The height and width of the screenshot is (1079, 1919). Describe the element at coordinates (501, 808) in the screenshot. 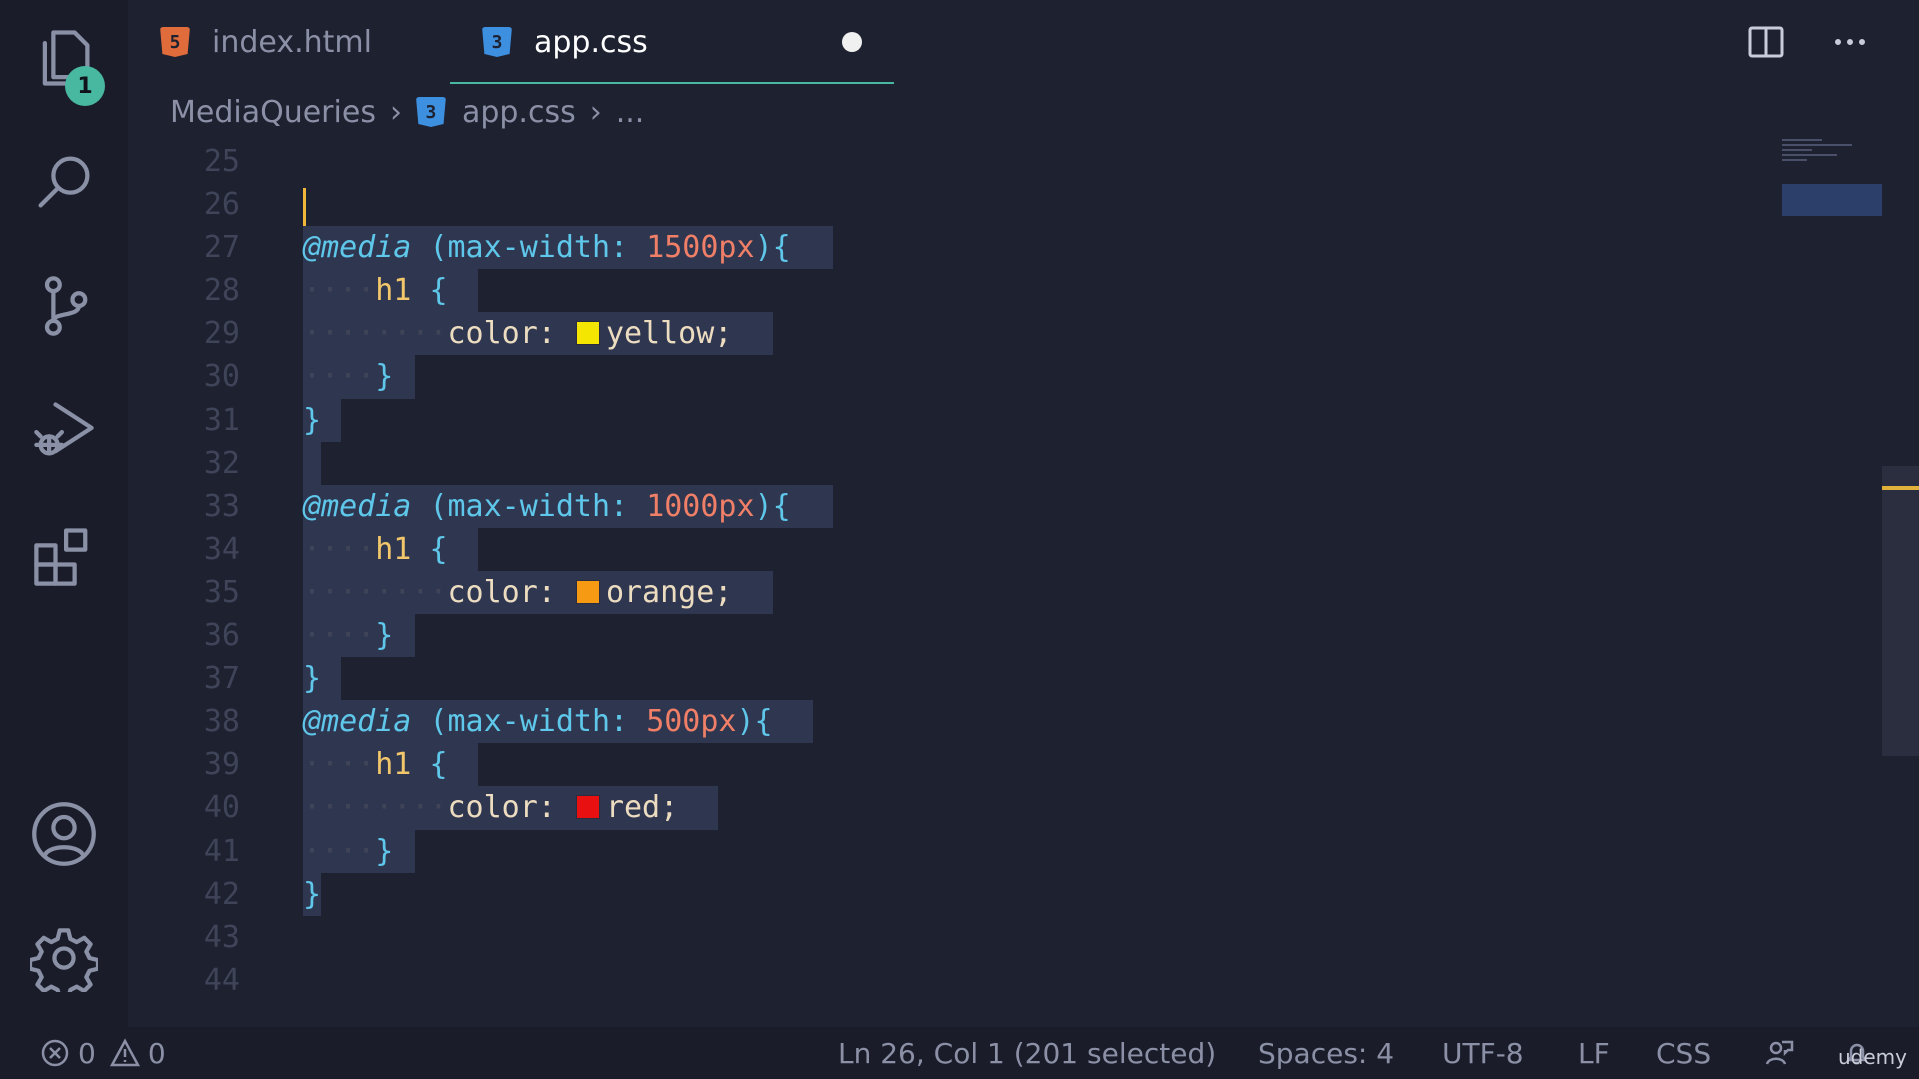

I see `css-property: color:` at that location.